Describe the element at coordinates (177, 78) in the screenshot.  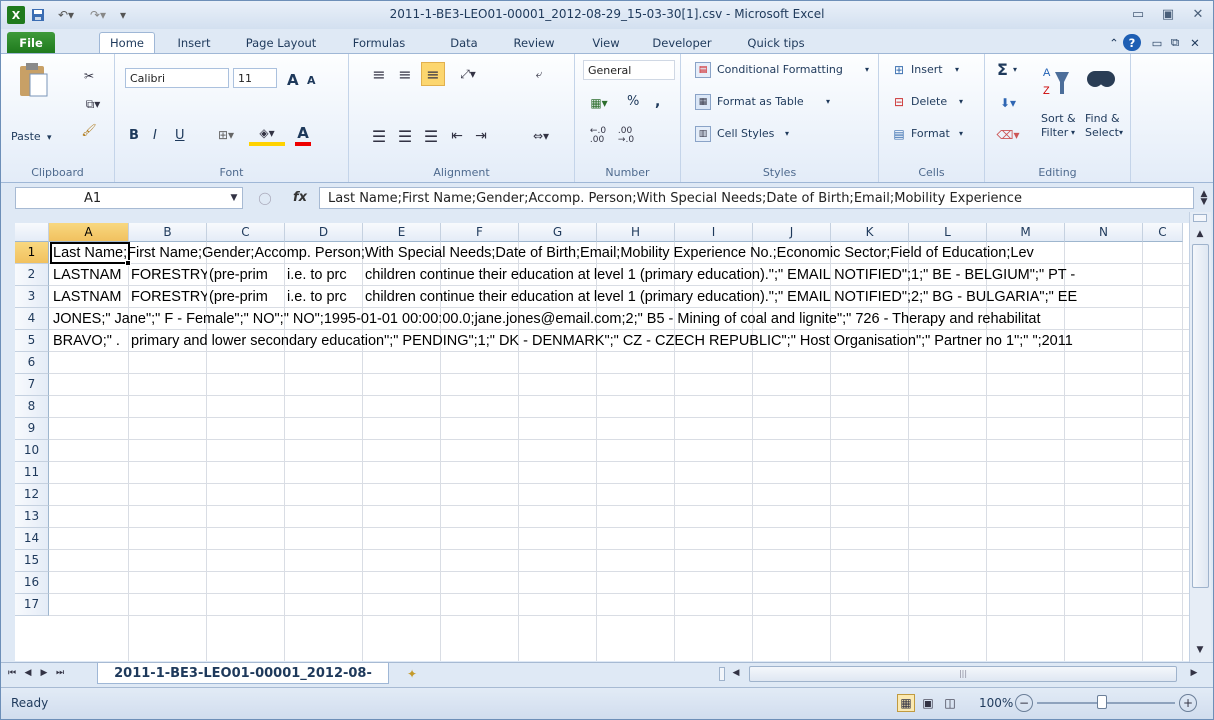
I see `font-name-box: Calibri` at that location.